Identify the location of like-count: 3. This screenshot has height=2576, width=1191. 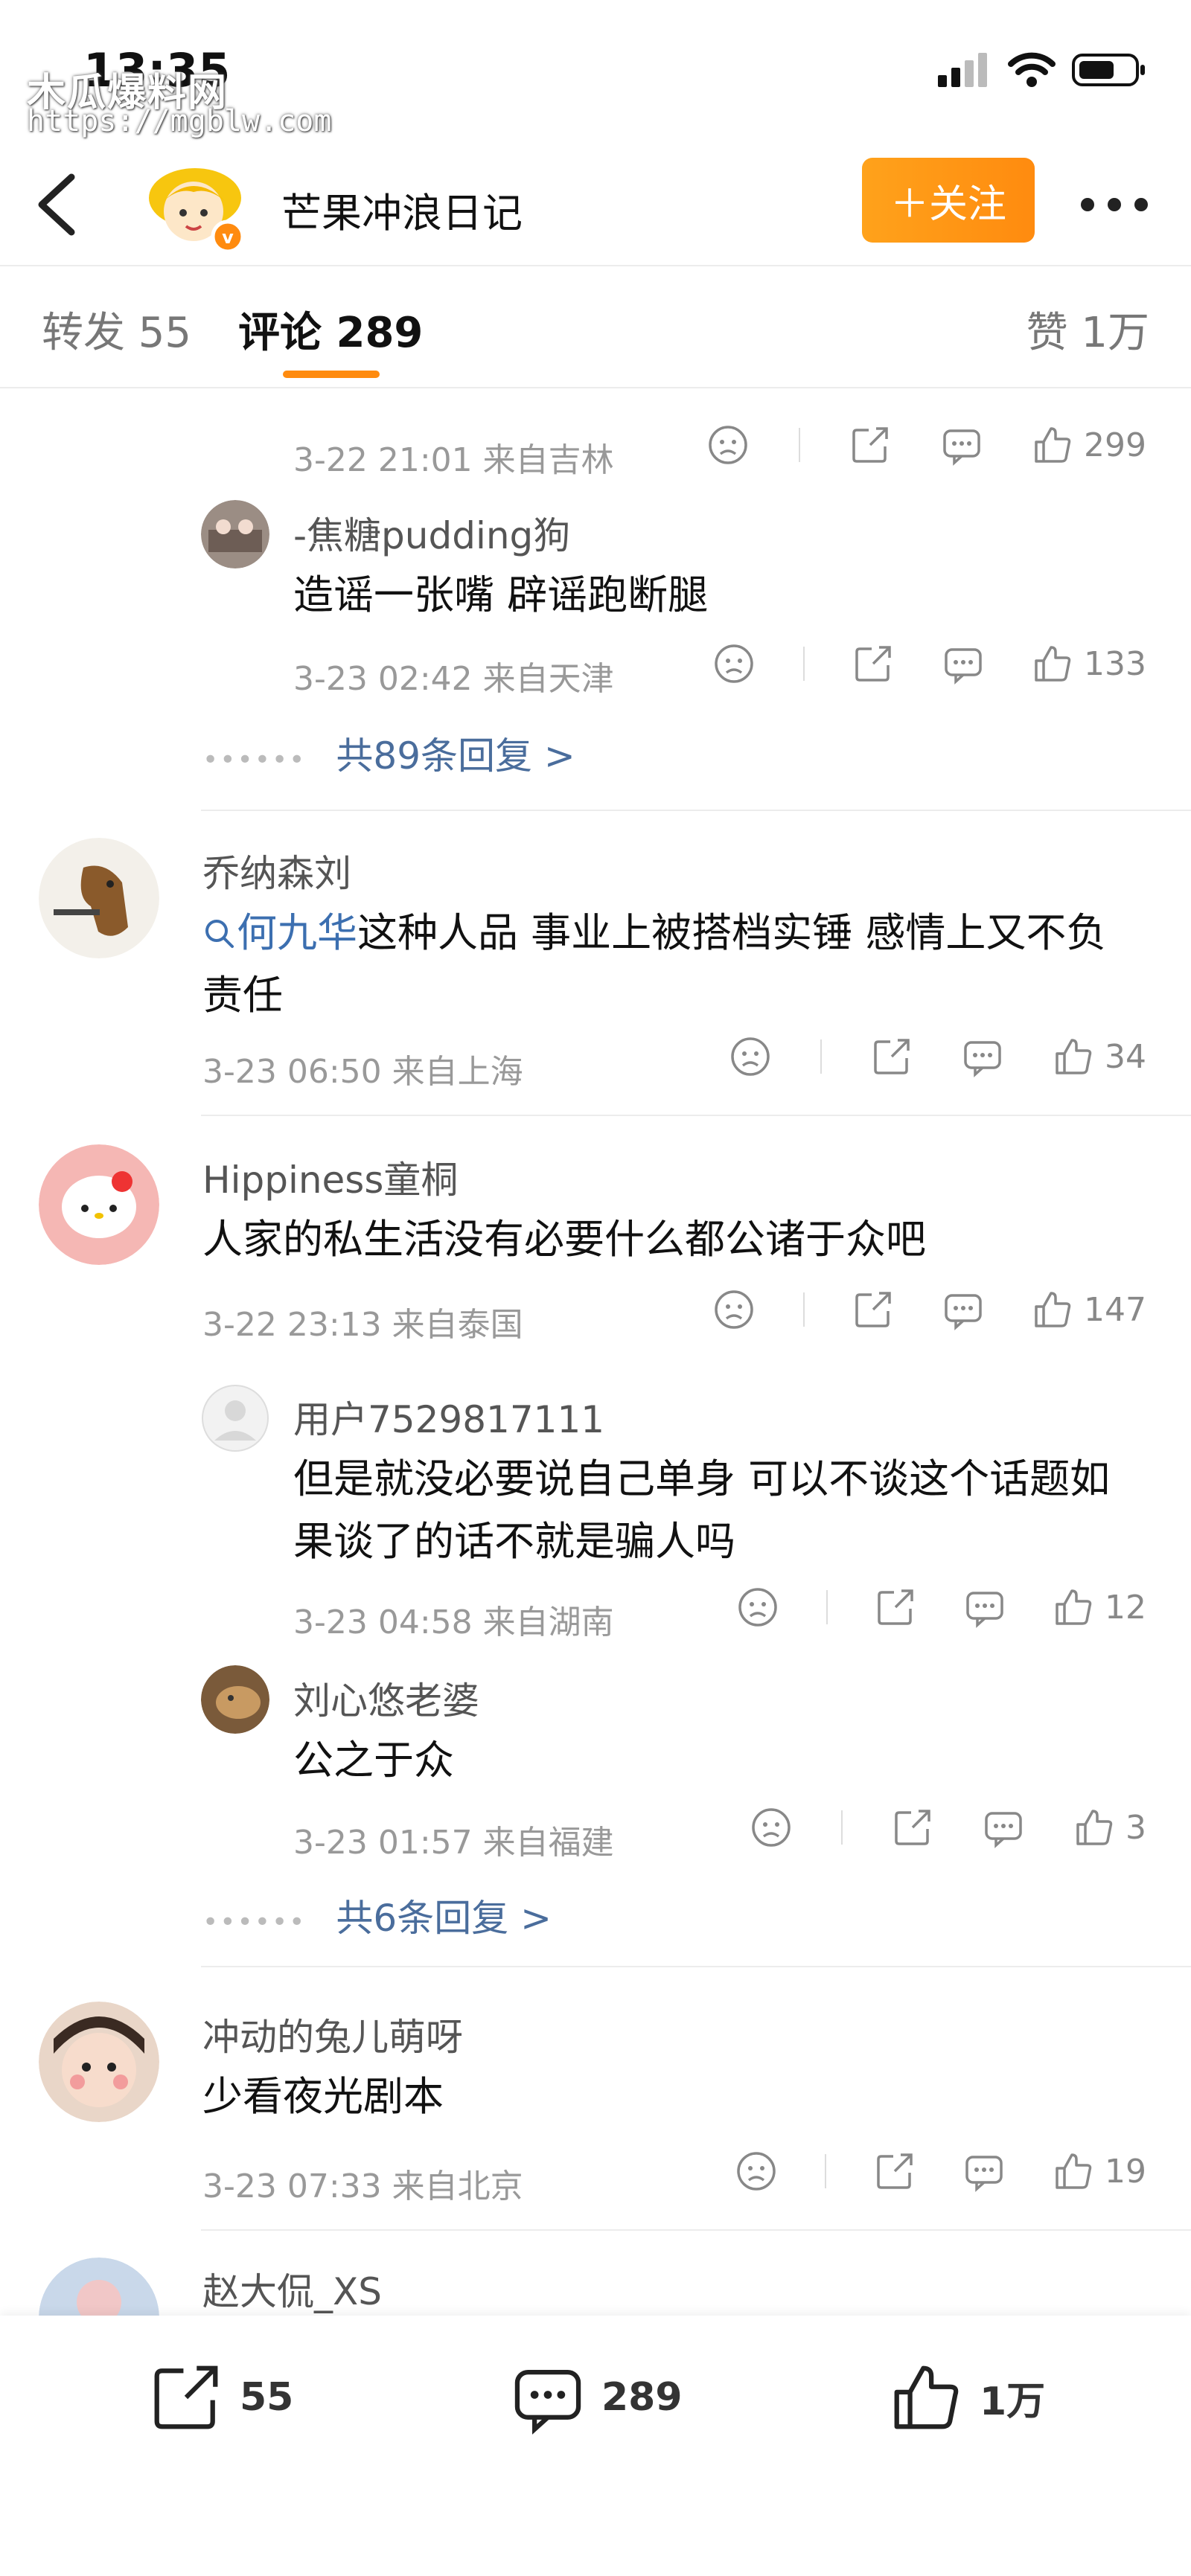
(1135, 1827).